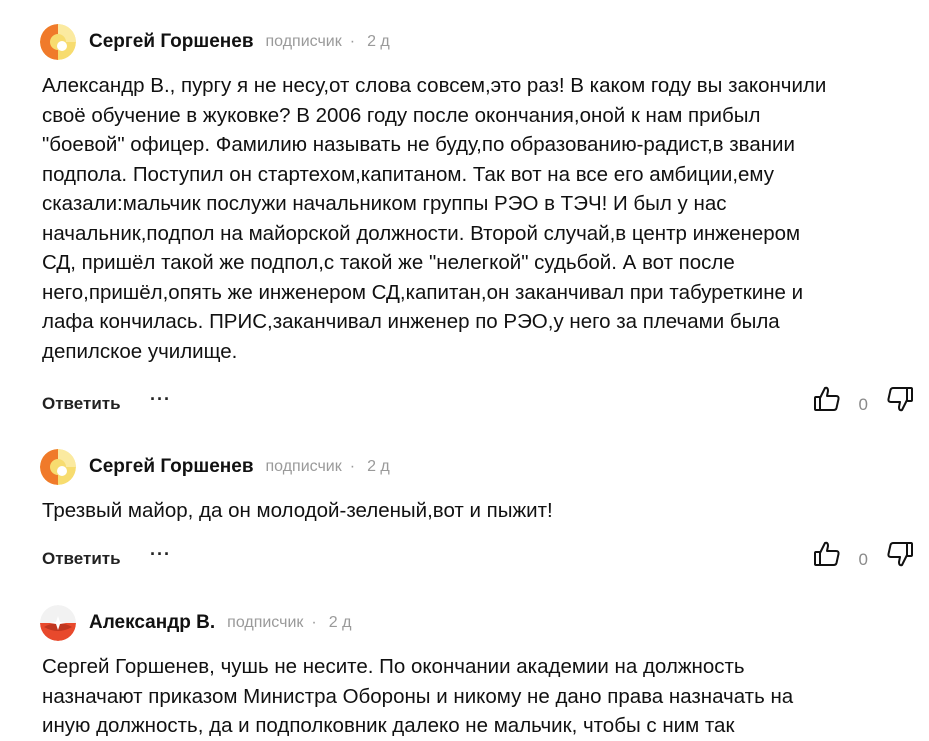 This screenshot has height=741, width=929. I want to click on author-name: Александр В., so click(152, 623).